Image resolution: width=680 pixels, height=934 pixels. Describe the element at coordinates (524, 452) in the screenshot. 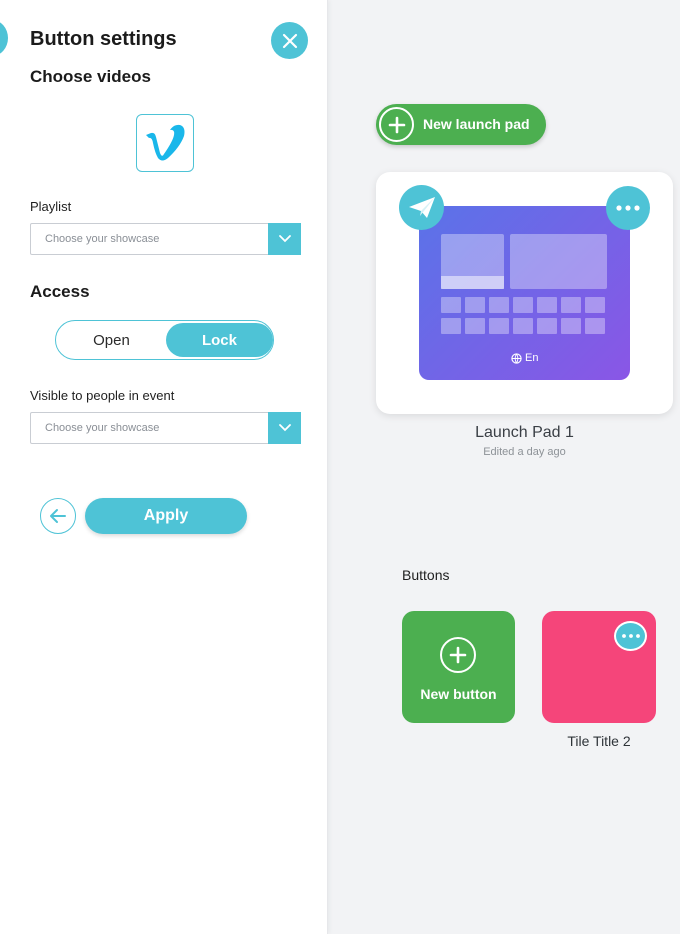

I see `launch-pad-edited-time: Edited a day ago` at that location.